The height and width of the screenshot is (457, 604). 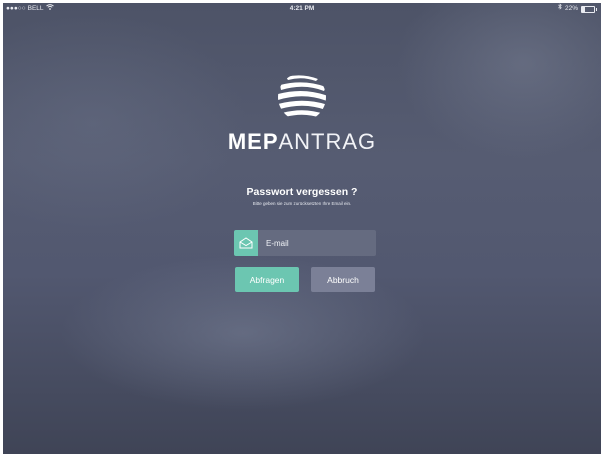 What do you see at coordinates (327, 141) in the screenshot?
I see `brand-part-light: ANTRAG` at bounding box center [327, 141].